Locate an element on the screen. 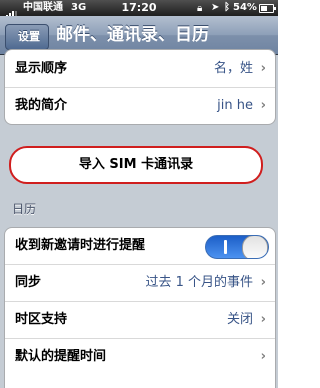 The height and width of the screenshot is (388, 320). battery-fill is located at coordinates (264, 8).